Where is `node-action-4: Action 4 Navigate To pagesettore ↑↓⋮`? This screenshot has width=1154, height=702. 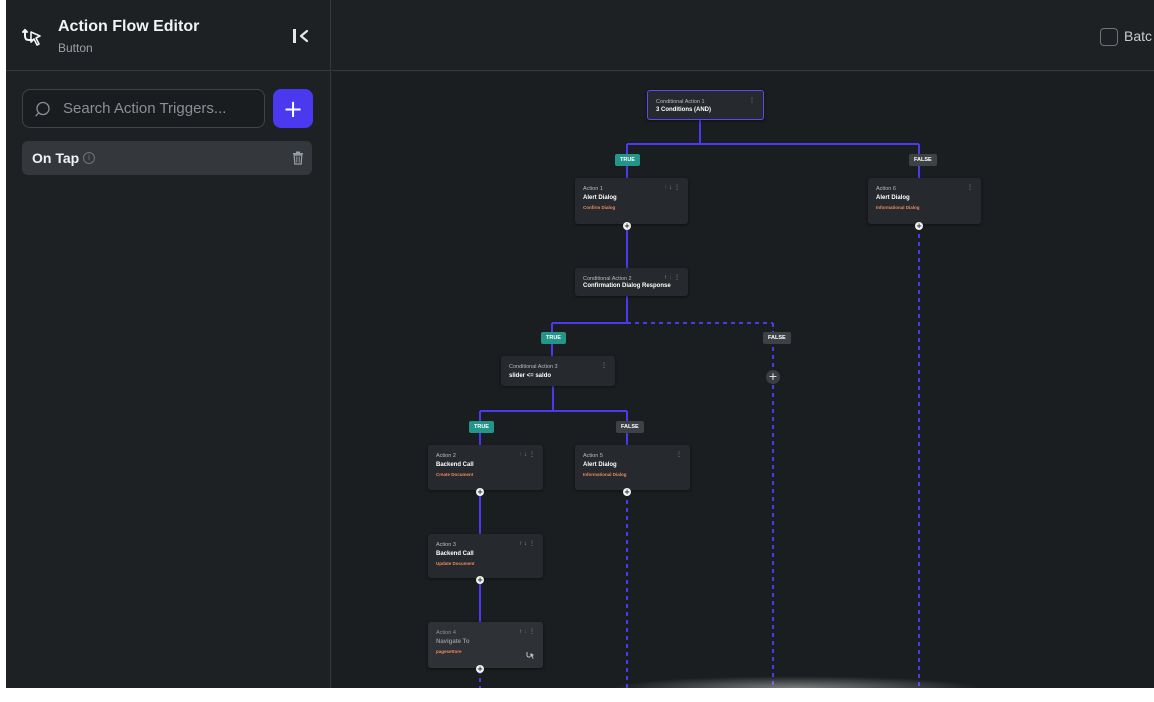 node-action-4: Action 4 Navigate To pagesettore ↑↓⋮ is located at coordinates (485, 645).